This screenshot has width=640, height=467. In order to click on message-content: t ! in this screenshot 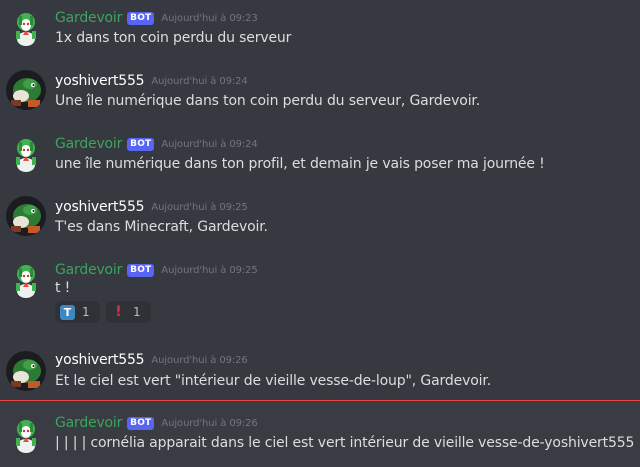, I will do `click(63, 288)`.